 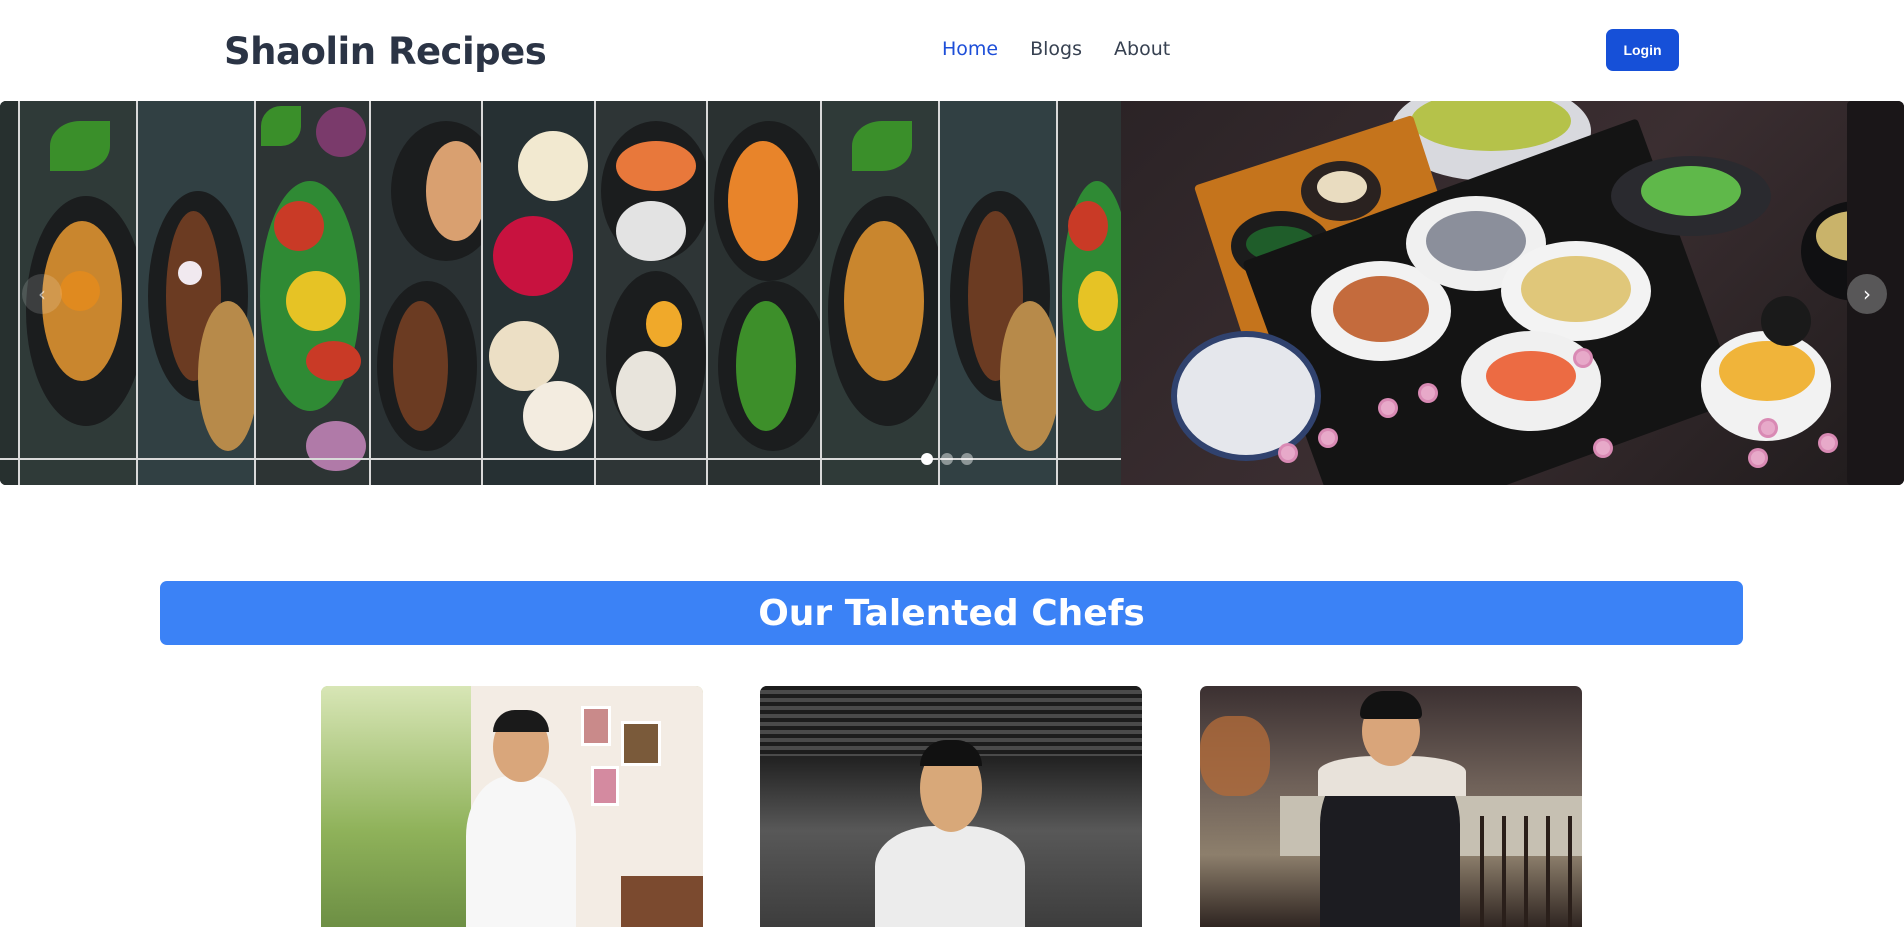 I want to click on carousel-next-button: ›, so click(x=1867, y=294).